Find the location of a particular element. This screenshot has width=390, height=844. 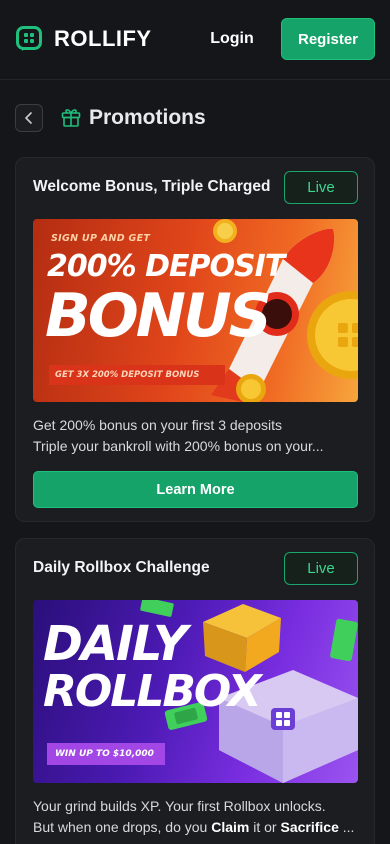

description-text: it or is located at coordinates (265, 827).